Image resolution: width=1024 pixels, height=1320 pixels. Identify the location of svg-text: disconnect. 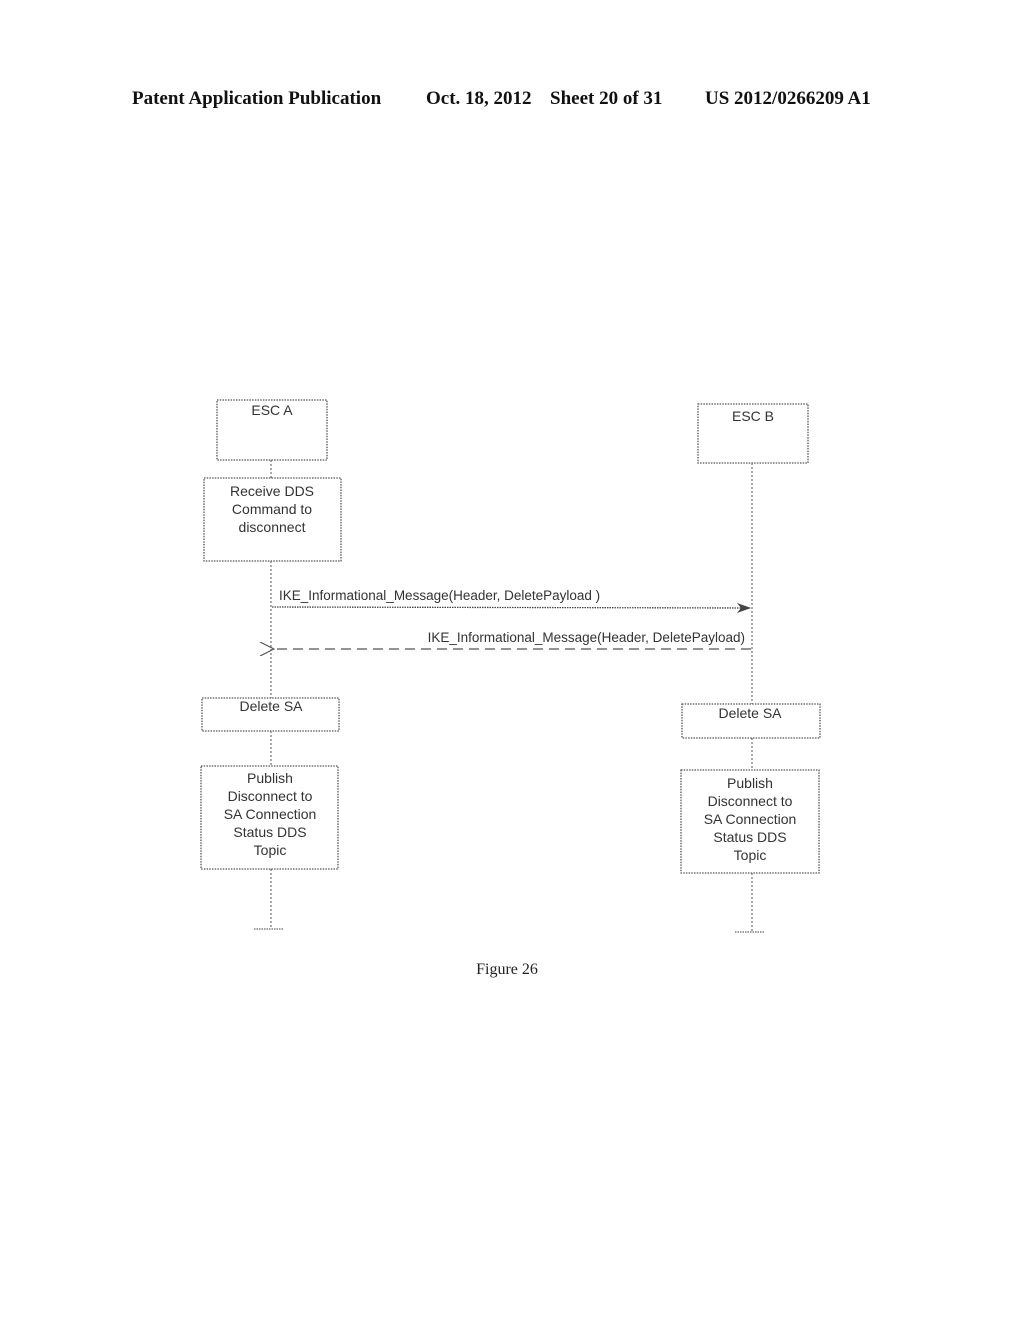
(272, 527).